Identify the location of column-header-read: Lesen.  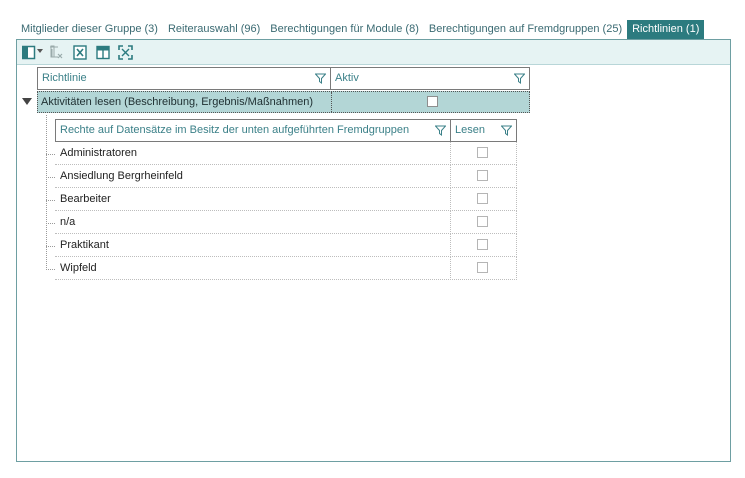
(483, 130).